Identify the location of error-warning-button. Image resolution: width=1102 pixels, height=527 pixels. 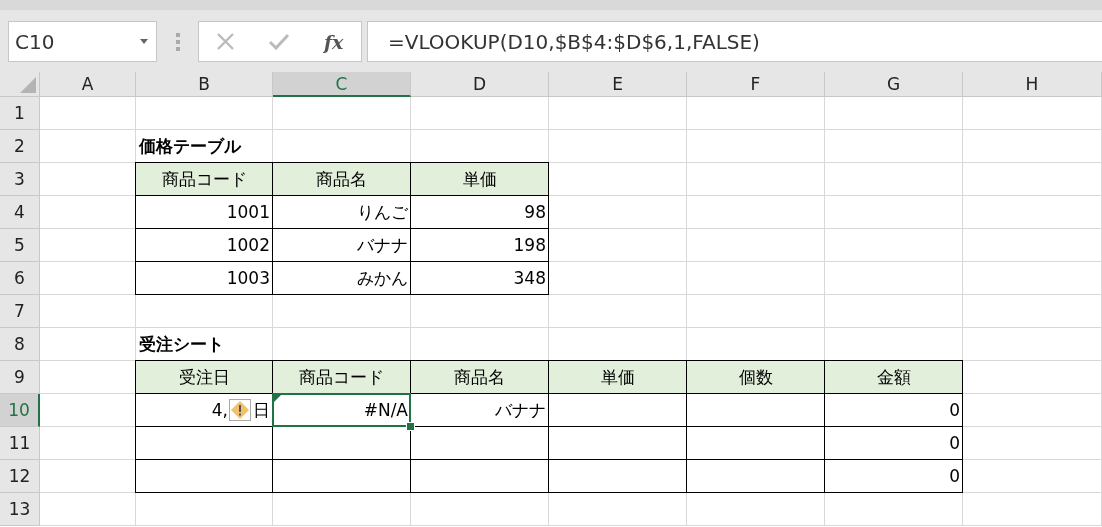
(240, 410).